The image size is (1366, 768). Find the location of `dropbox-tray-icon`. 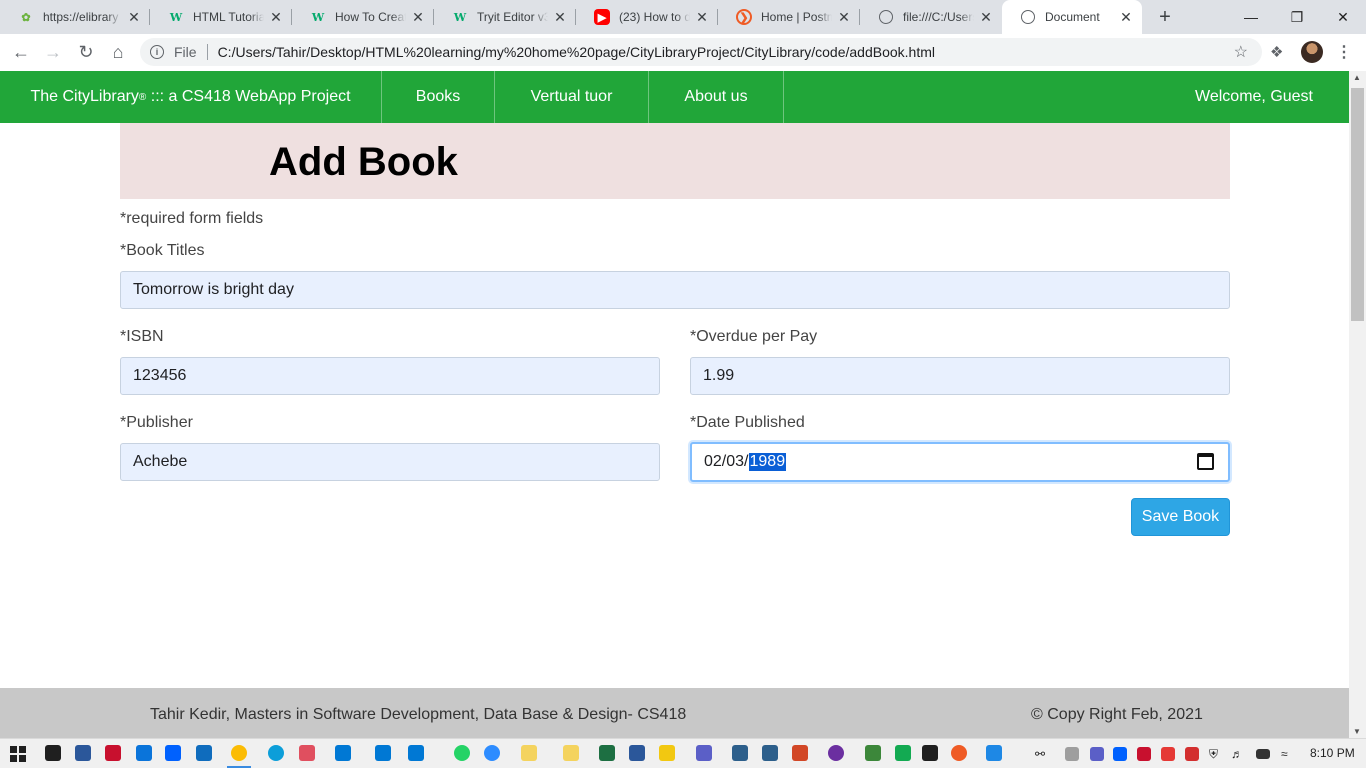

dropbox-tray-icon is located at coordinates (1120, 754).